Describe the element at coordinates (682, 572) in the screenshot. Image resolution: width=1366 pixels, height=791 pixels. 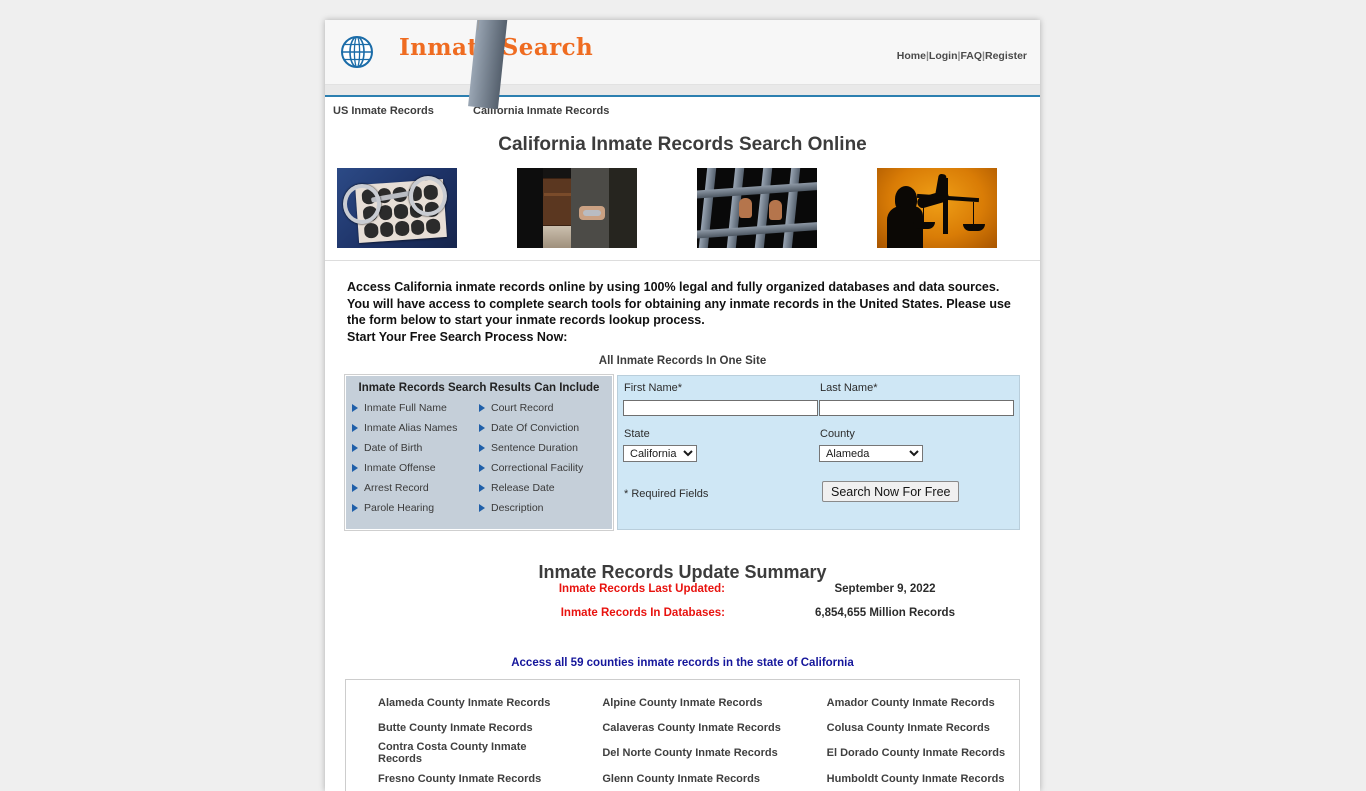
I see `summary-title: Inmate Records Update Summary` at that location.